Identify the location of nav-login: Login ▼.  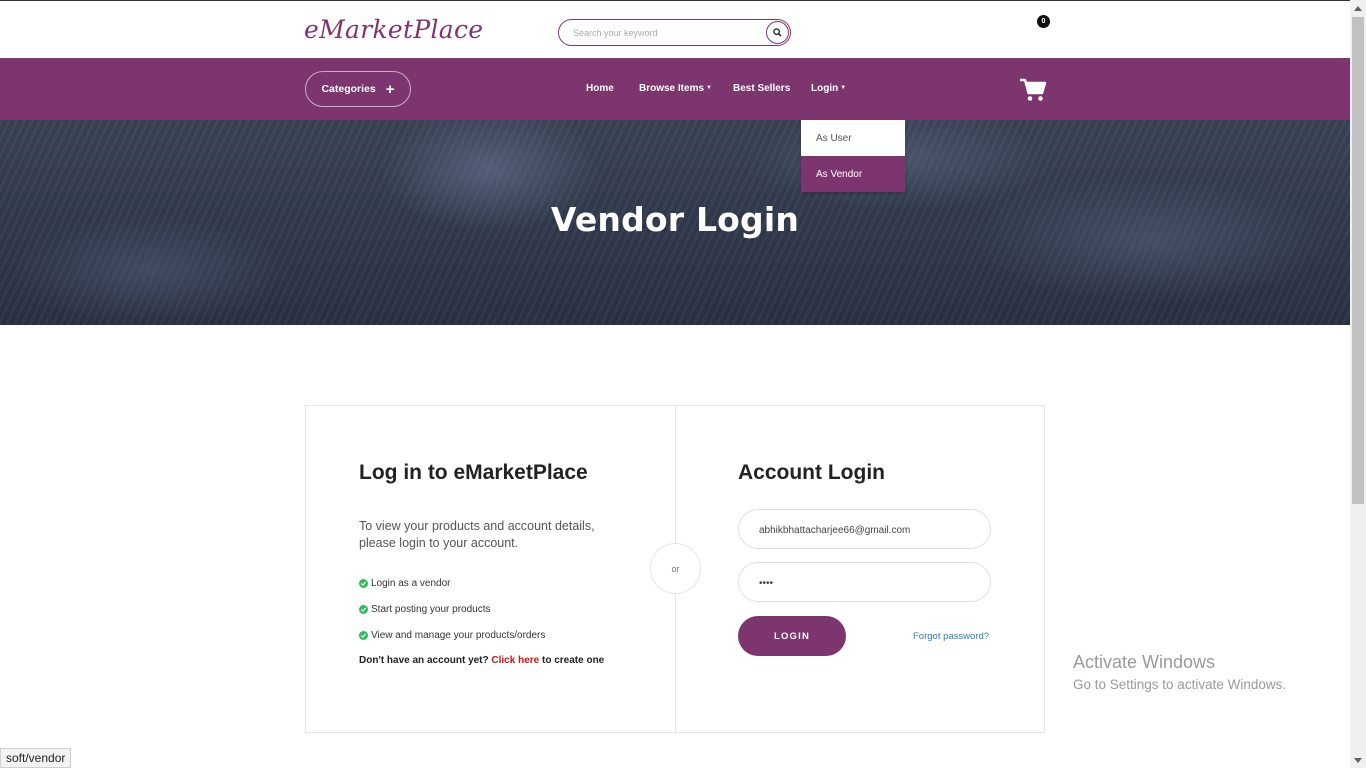
(828, 88).